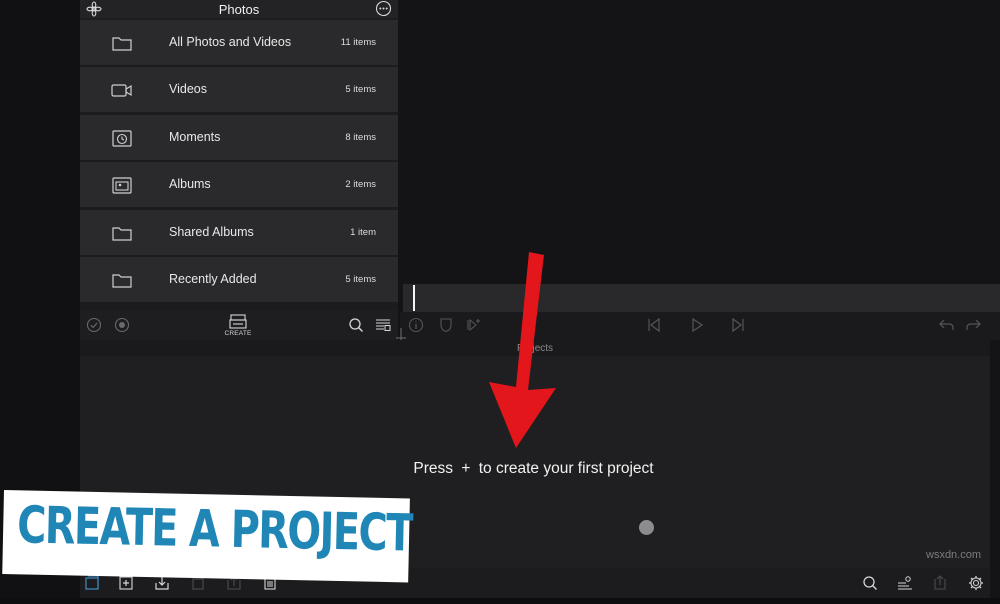 This screenshot has height=604, width=1000. I want to click on video-camera-icon, so click(121, 90).